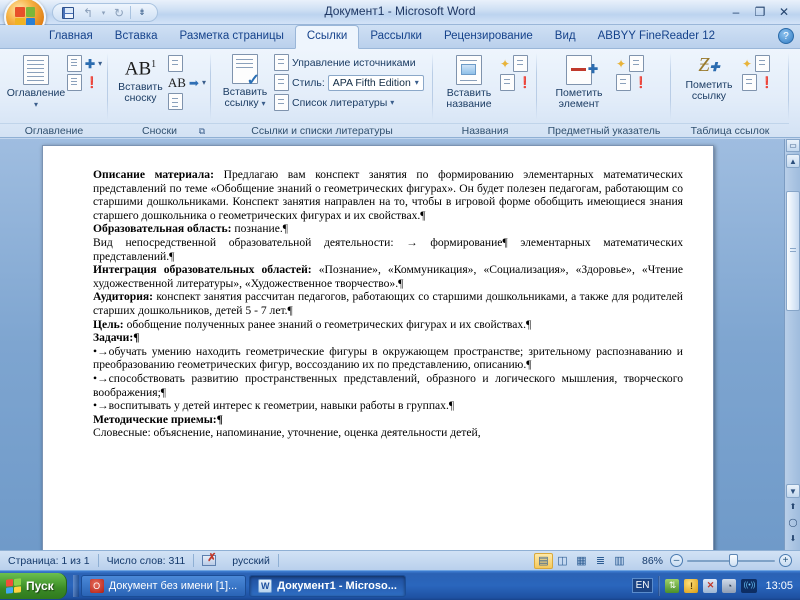 The width and height of the screenshot is (800, 600). Describe the element at coordinates (565, 37) in the screenshot. I see `tab-view: Вид` at that location.